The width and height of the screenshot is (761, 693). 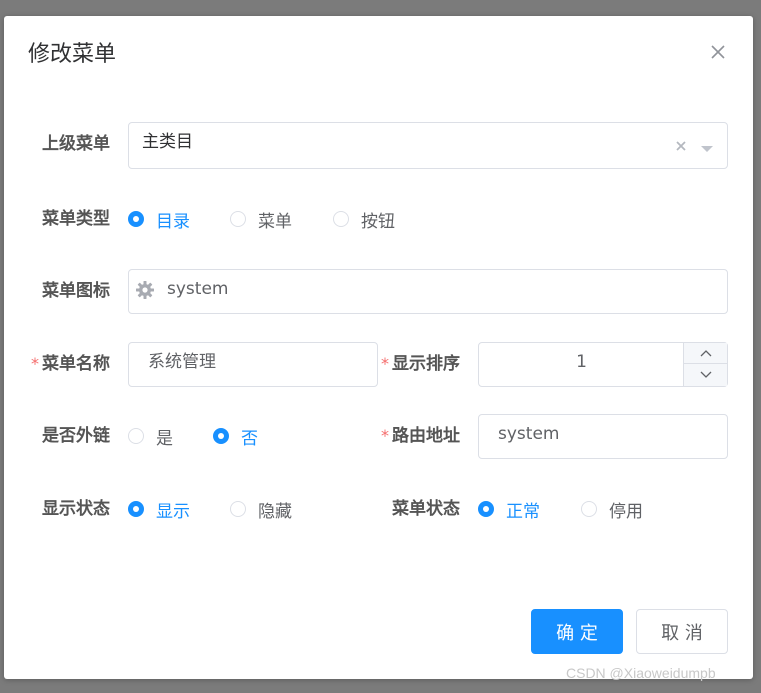 I want to click on radio-label: 菜单, so click(x=275, y=221).